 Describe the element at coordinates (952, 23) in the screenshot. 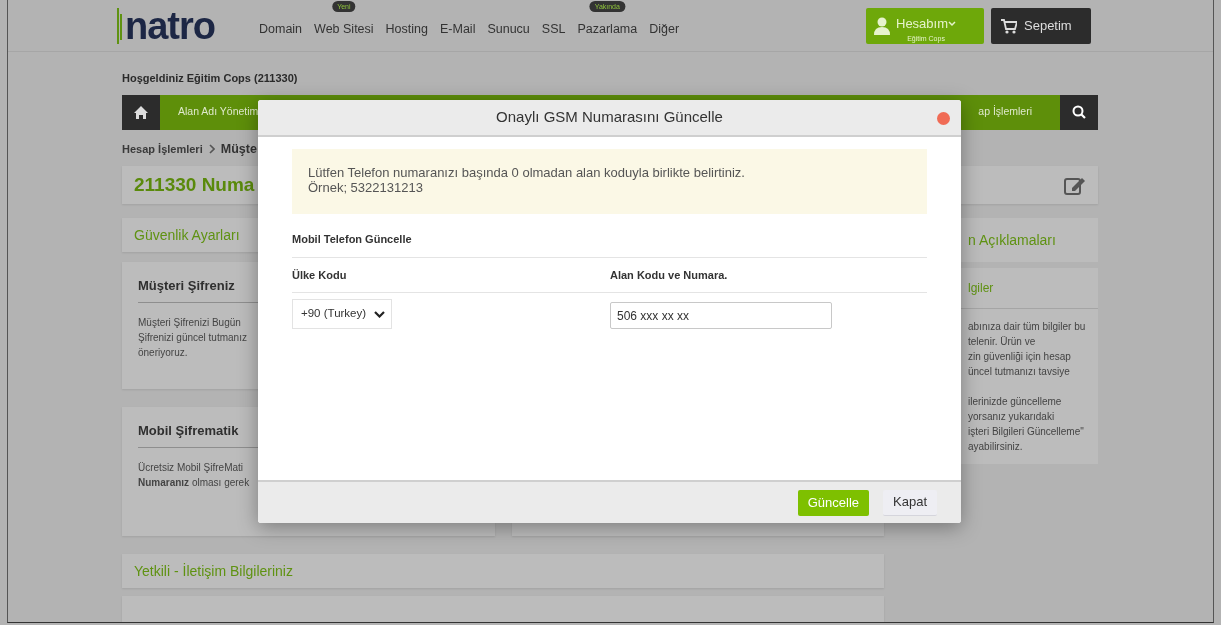

I see `caret-icon` at that location.